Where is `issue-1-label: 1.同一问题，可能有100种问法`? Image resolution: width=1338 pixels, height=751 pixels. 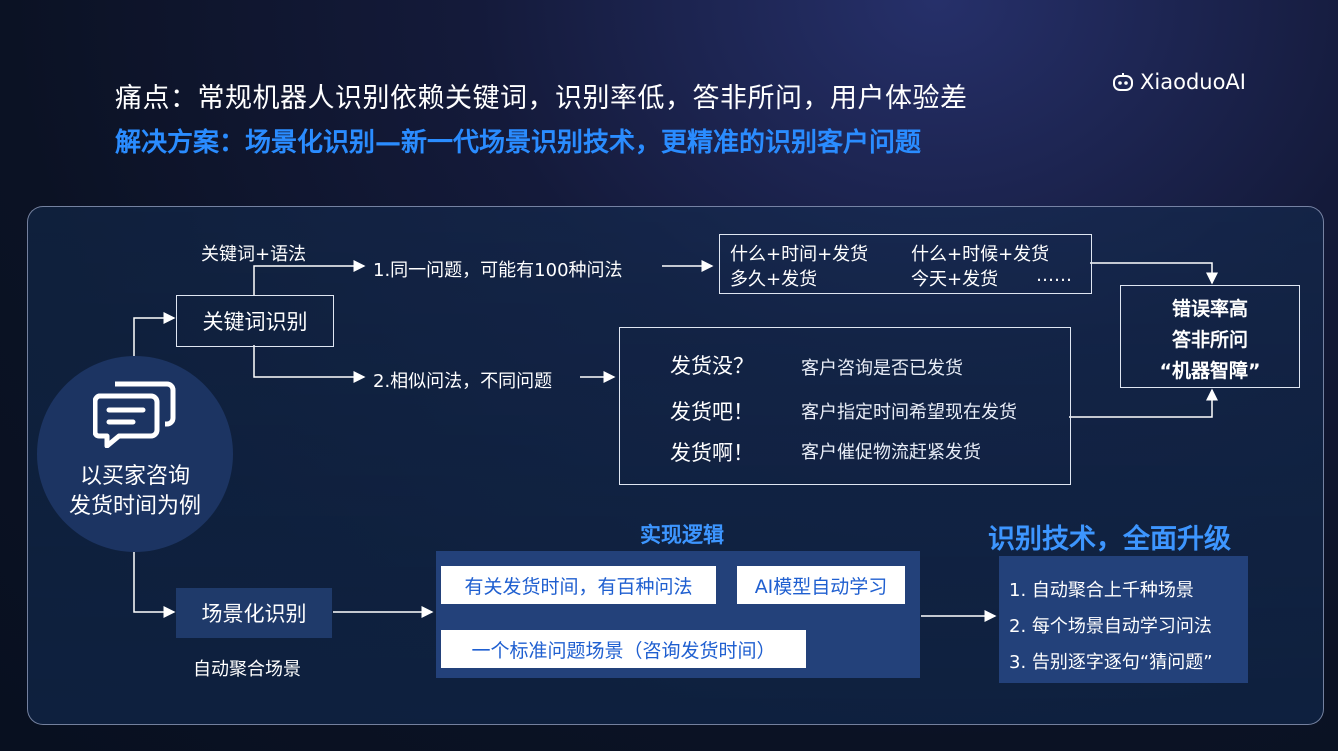 issue-1-label: 1.同一问题，可能有100种问法 is located at coordinates (498, 270).